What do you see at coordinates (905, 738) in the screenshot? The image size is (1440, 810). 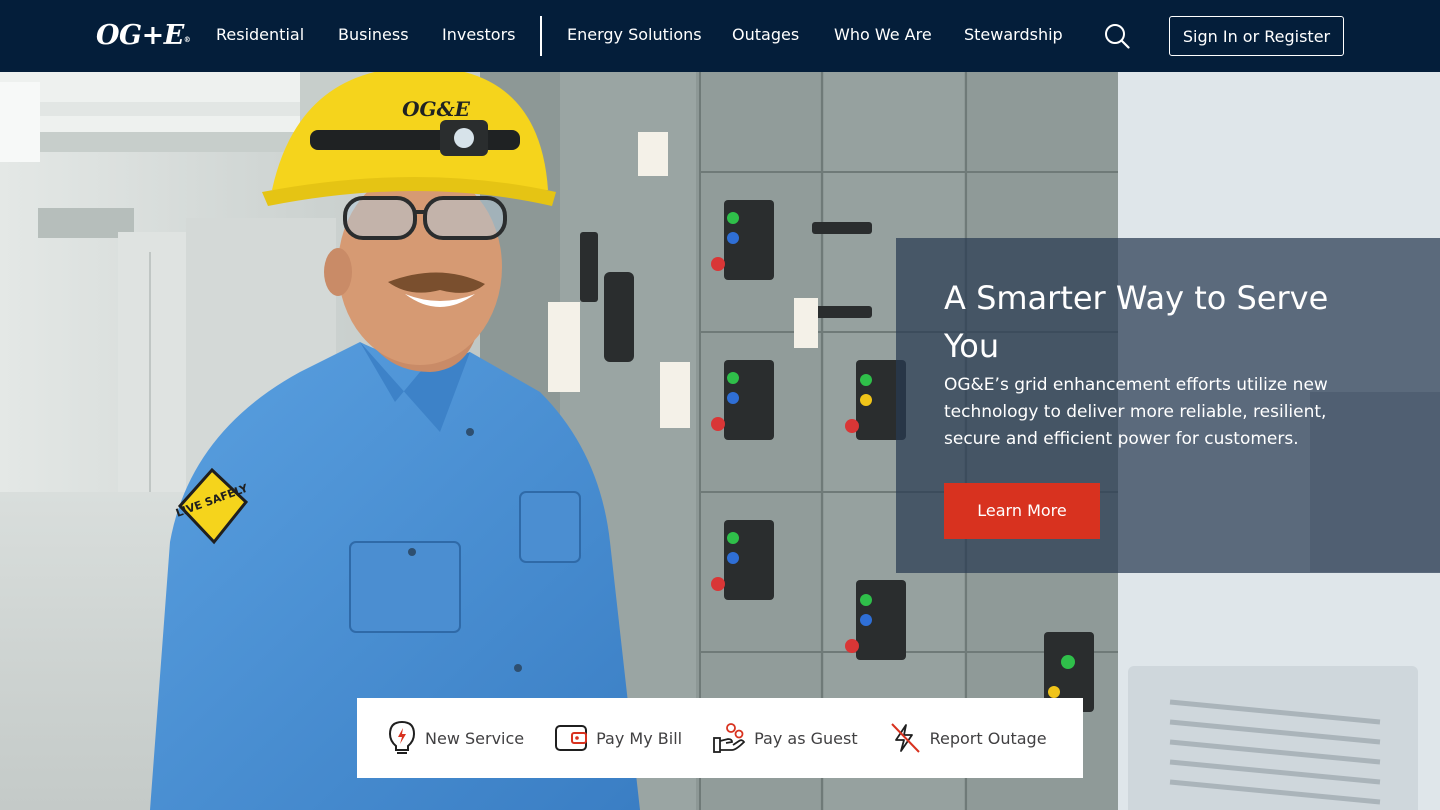 I see `power-off-icon` at bounding box center [905, 738].